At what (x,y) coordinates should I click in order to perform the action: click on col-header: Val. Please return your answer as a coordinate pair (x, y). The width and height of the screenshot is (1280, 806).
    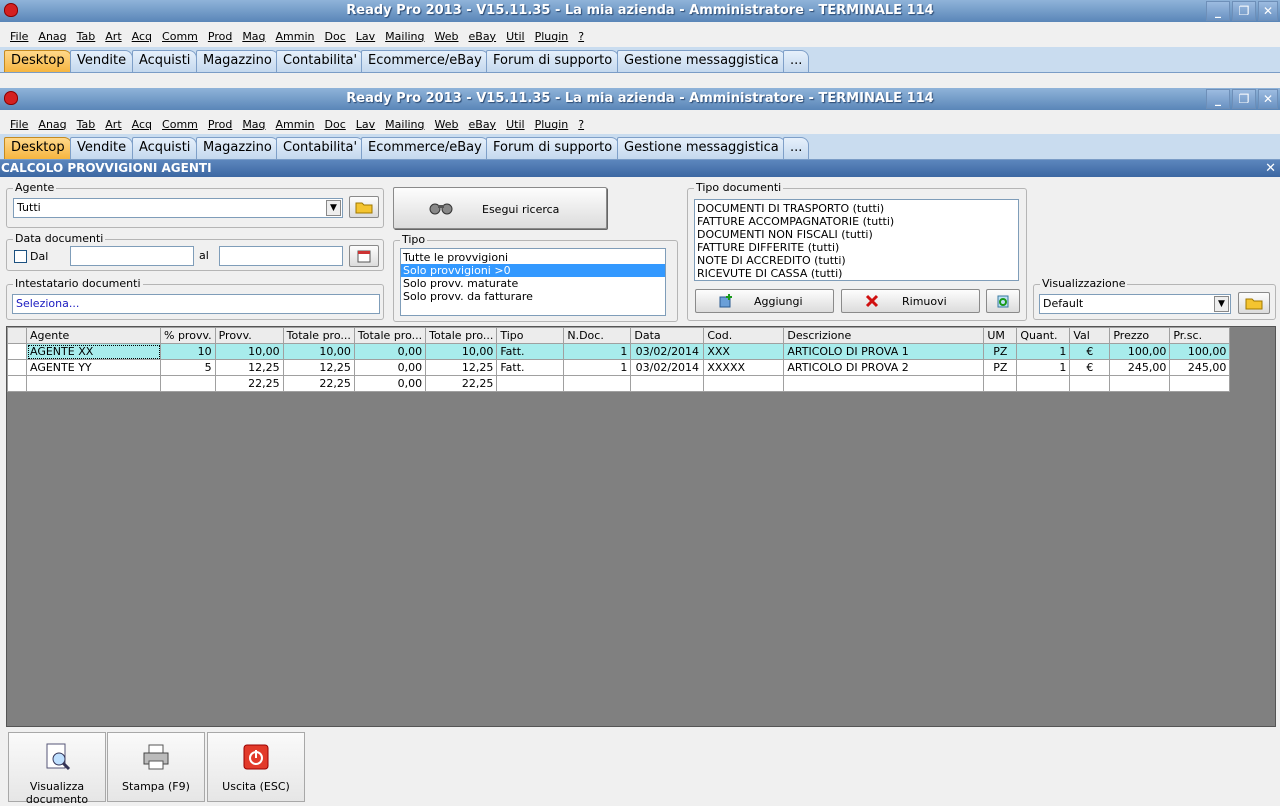
    Looking at the image, I should click on (1090, 335).